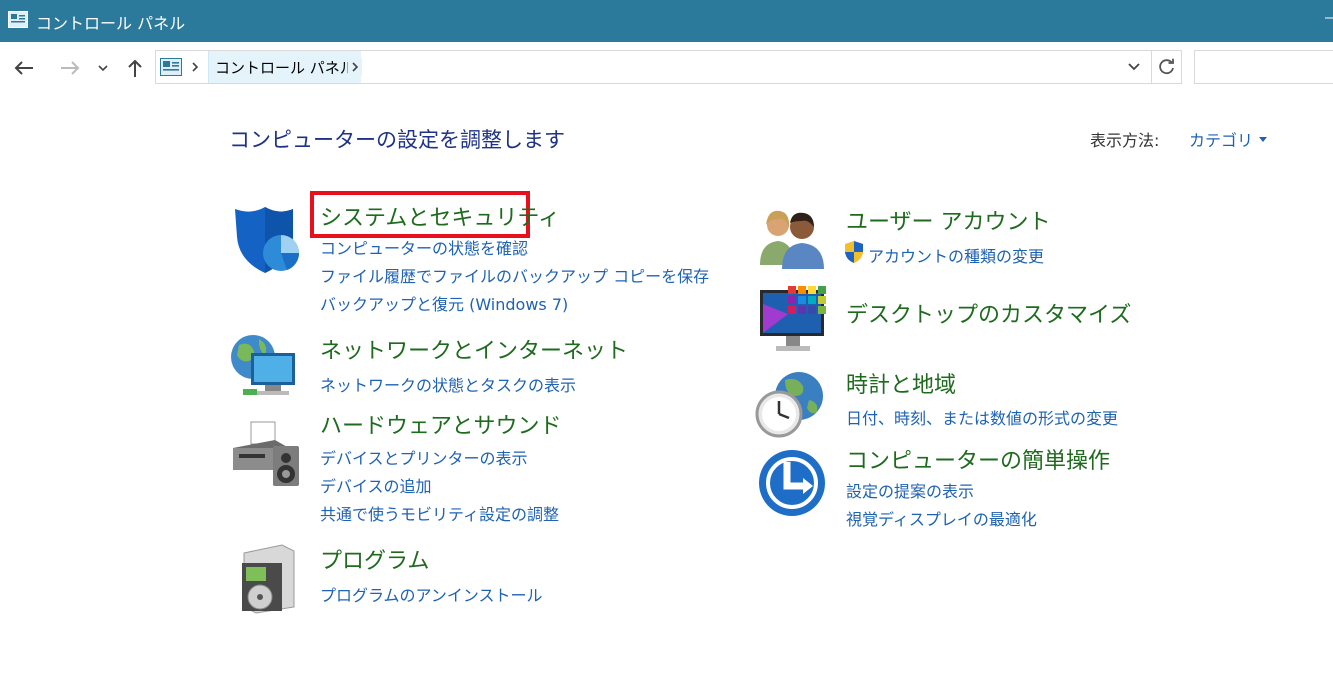 This screenshot has width=1333, height=683. What do you see at coordinates (441, 424) in the screenshot?
I see `category-hardware-sound: ハードウェアとサウンド` at bounding box center [441, 424].